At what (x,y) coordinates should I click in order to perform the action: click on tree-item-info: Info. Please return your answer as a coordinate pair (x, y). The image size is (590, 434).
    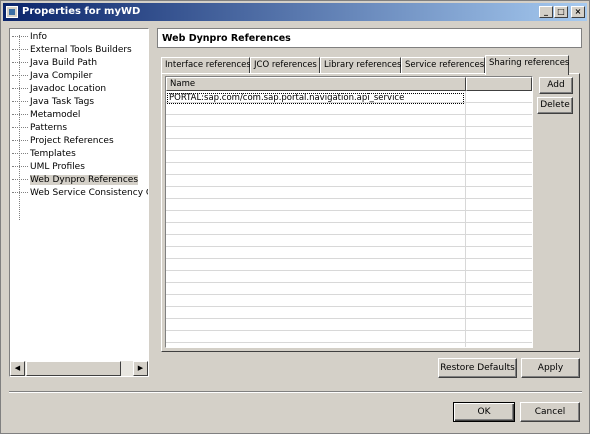
    Looking at the image, I should click on (29, 37).